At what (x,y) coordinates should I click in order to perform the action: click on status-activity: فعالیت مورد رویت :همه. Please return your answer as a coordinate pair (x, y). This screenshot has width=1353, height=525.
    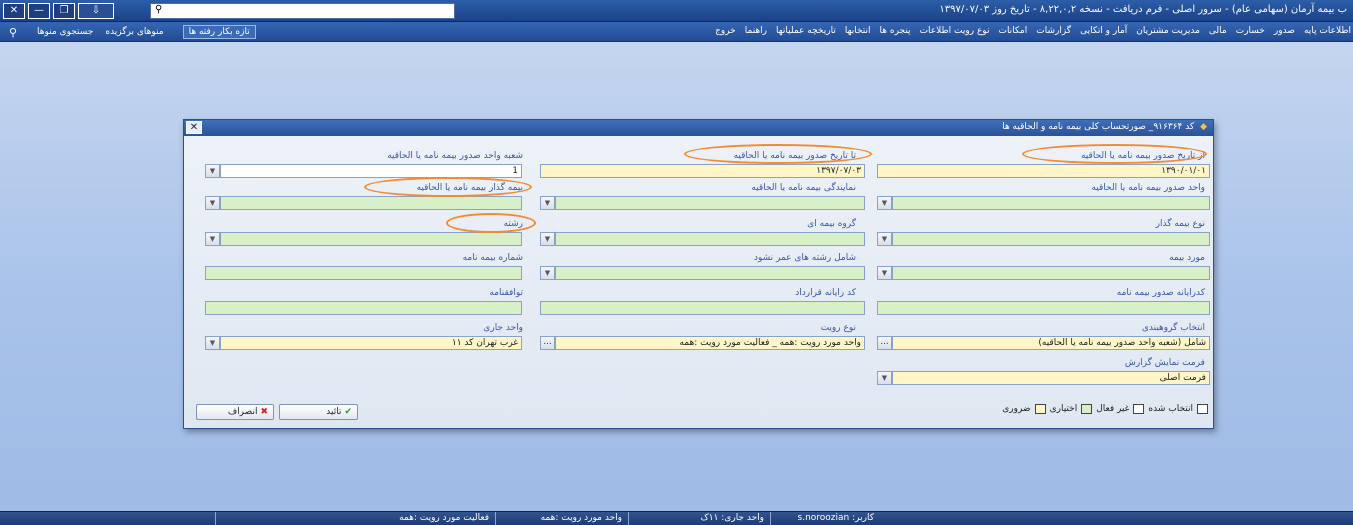
    Looking at the image, I should click on (355, 518).